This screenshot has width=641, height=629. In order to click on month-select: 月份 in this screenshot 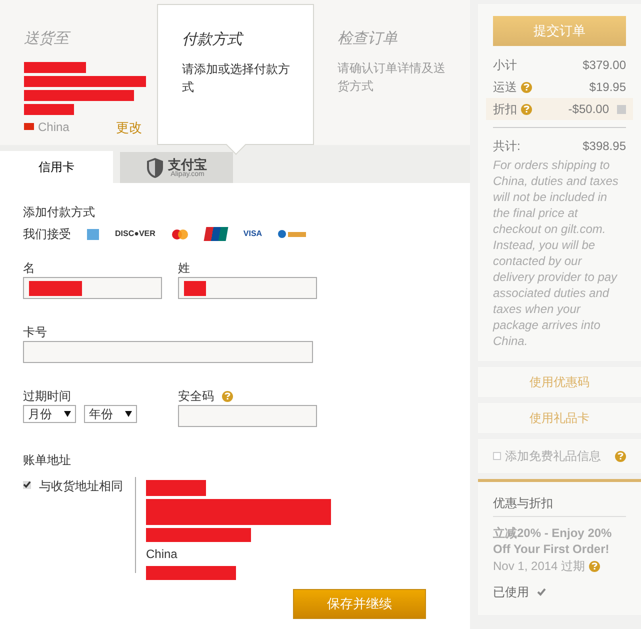, I will do `click(49, 414)`.